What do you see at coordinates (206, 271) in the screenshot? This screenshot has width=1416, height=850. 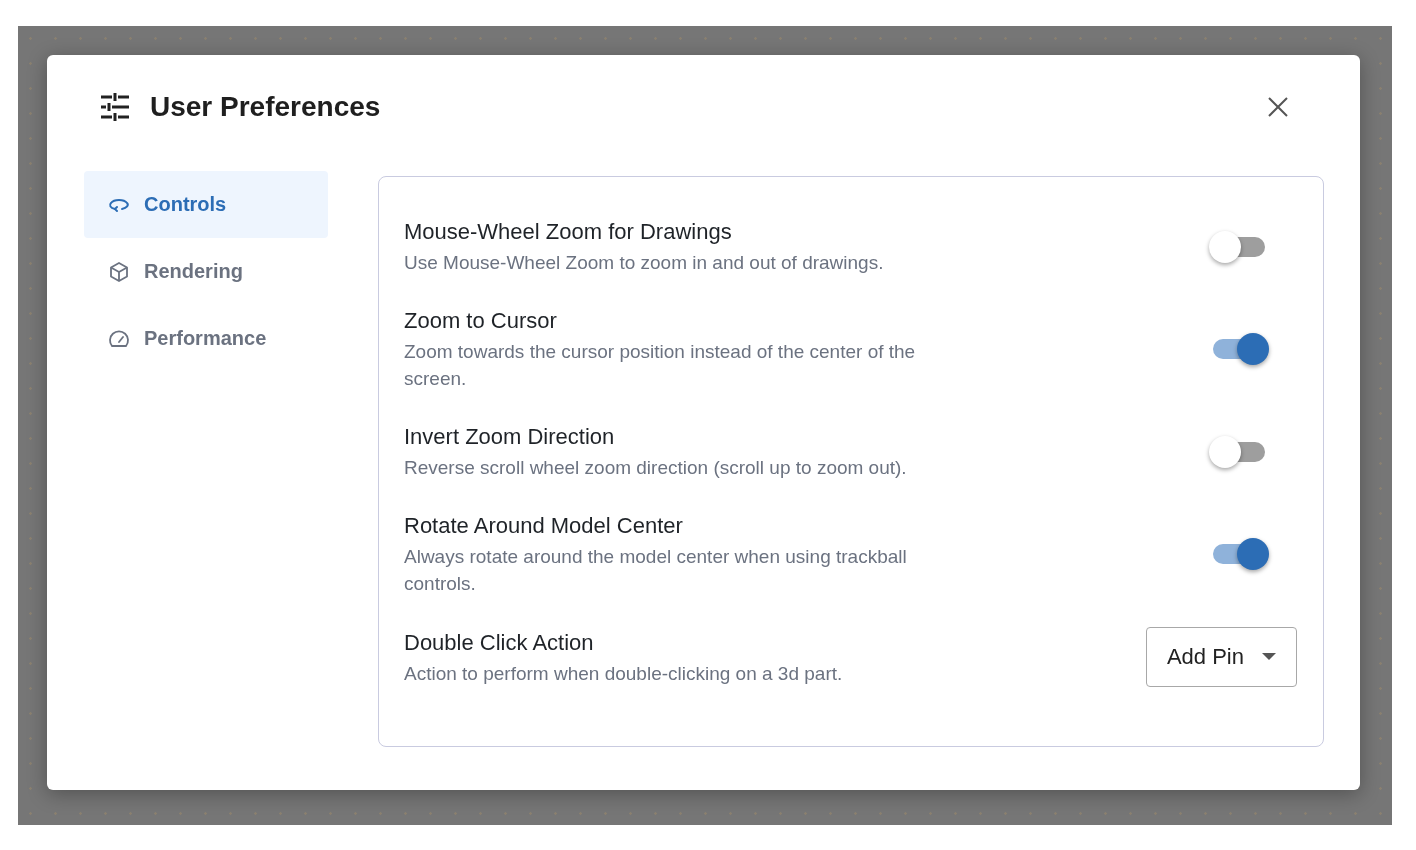 I see `nav-item: Rendering` at bounding box center [206, 271].